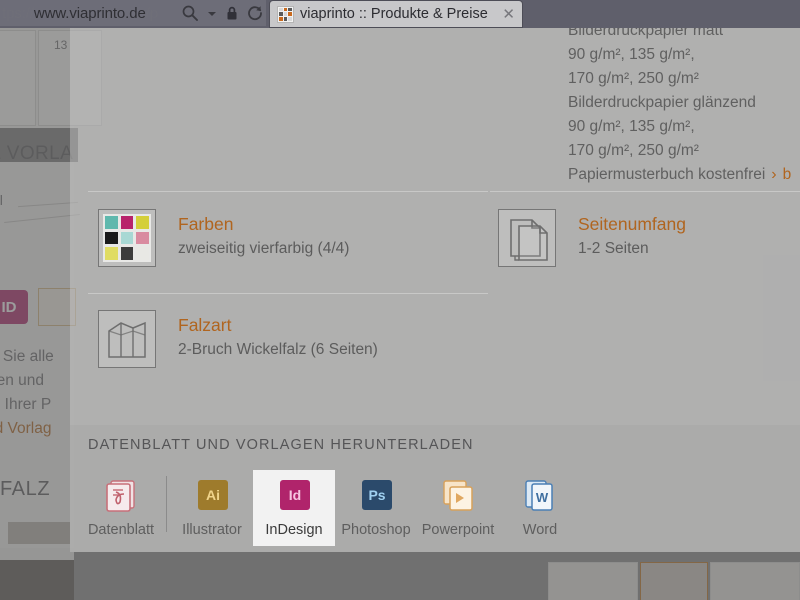  I want to click on search-icon, so click(190, 13).